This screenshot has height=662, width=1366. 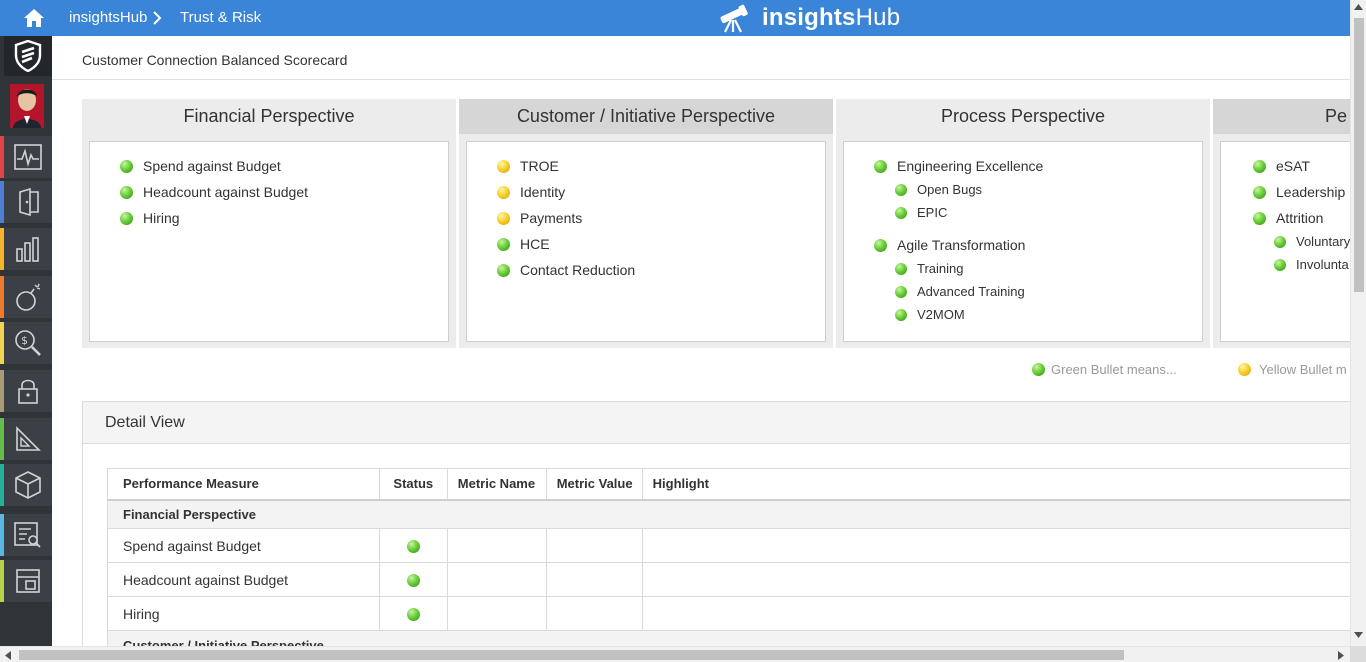 I want to click on home-icon, so click(x=34, y=18).